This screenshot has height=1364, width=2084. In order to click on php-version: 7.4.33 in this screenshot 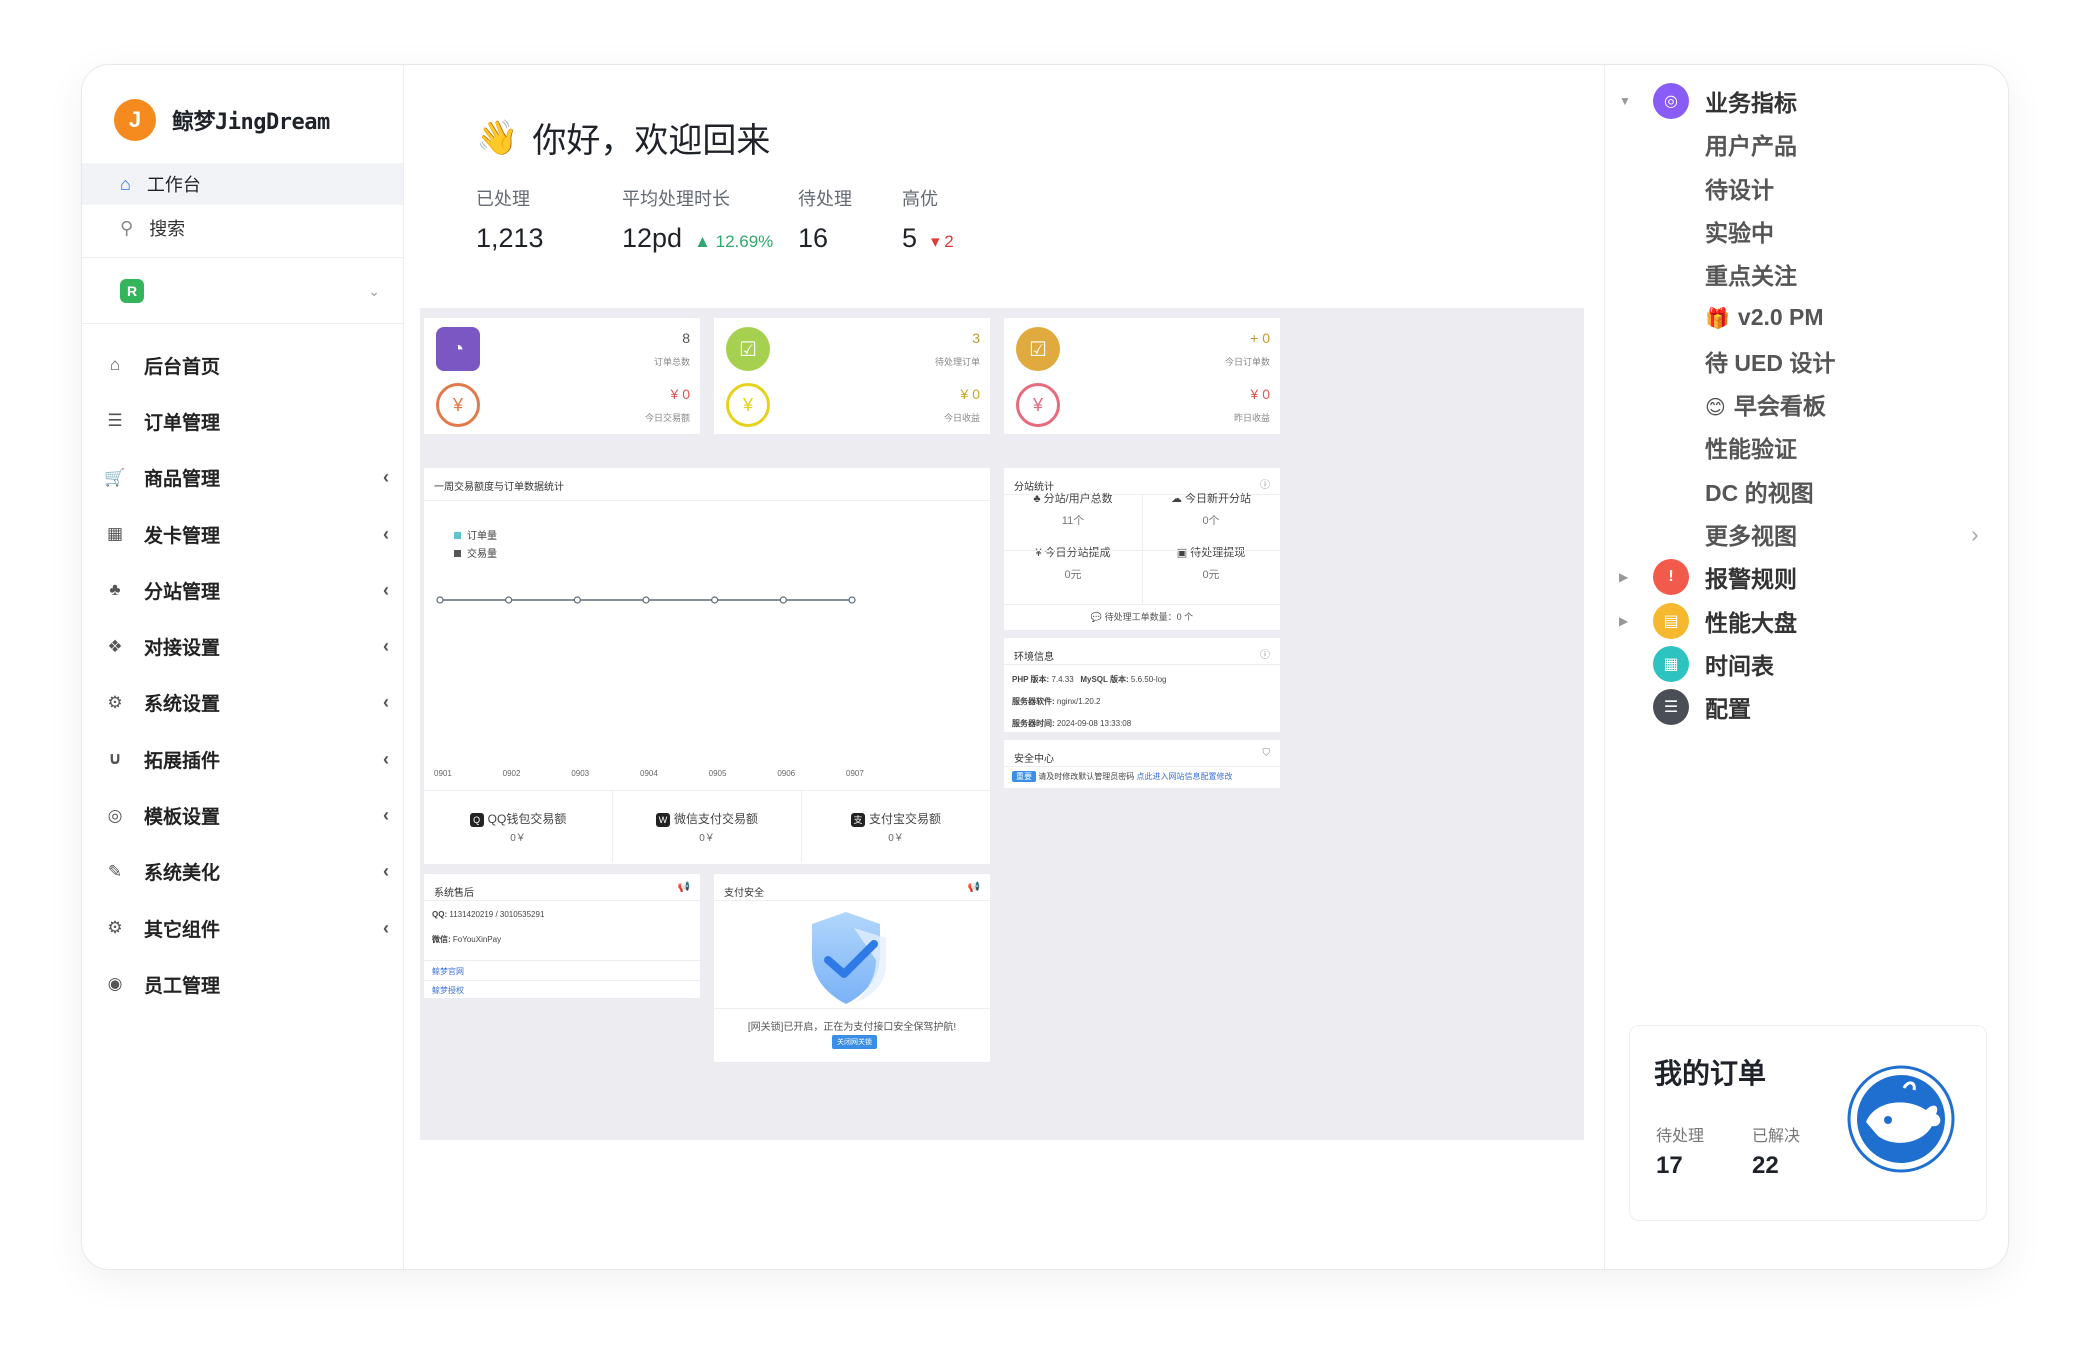, I will do `click(1062, 679)`.